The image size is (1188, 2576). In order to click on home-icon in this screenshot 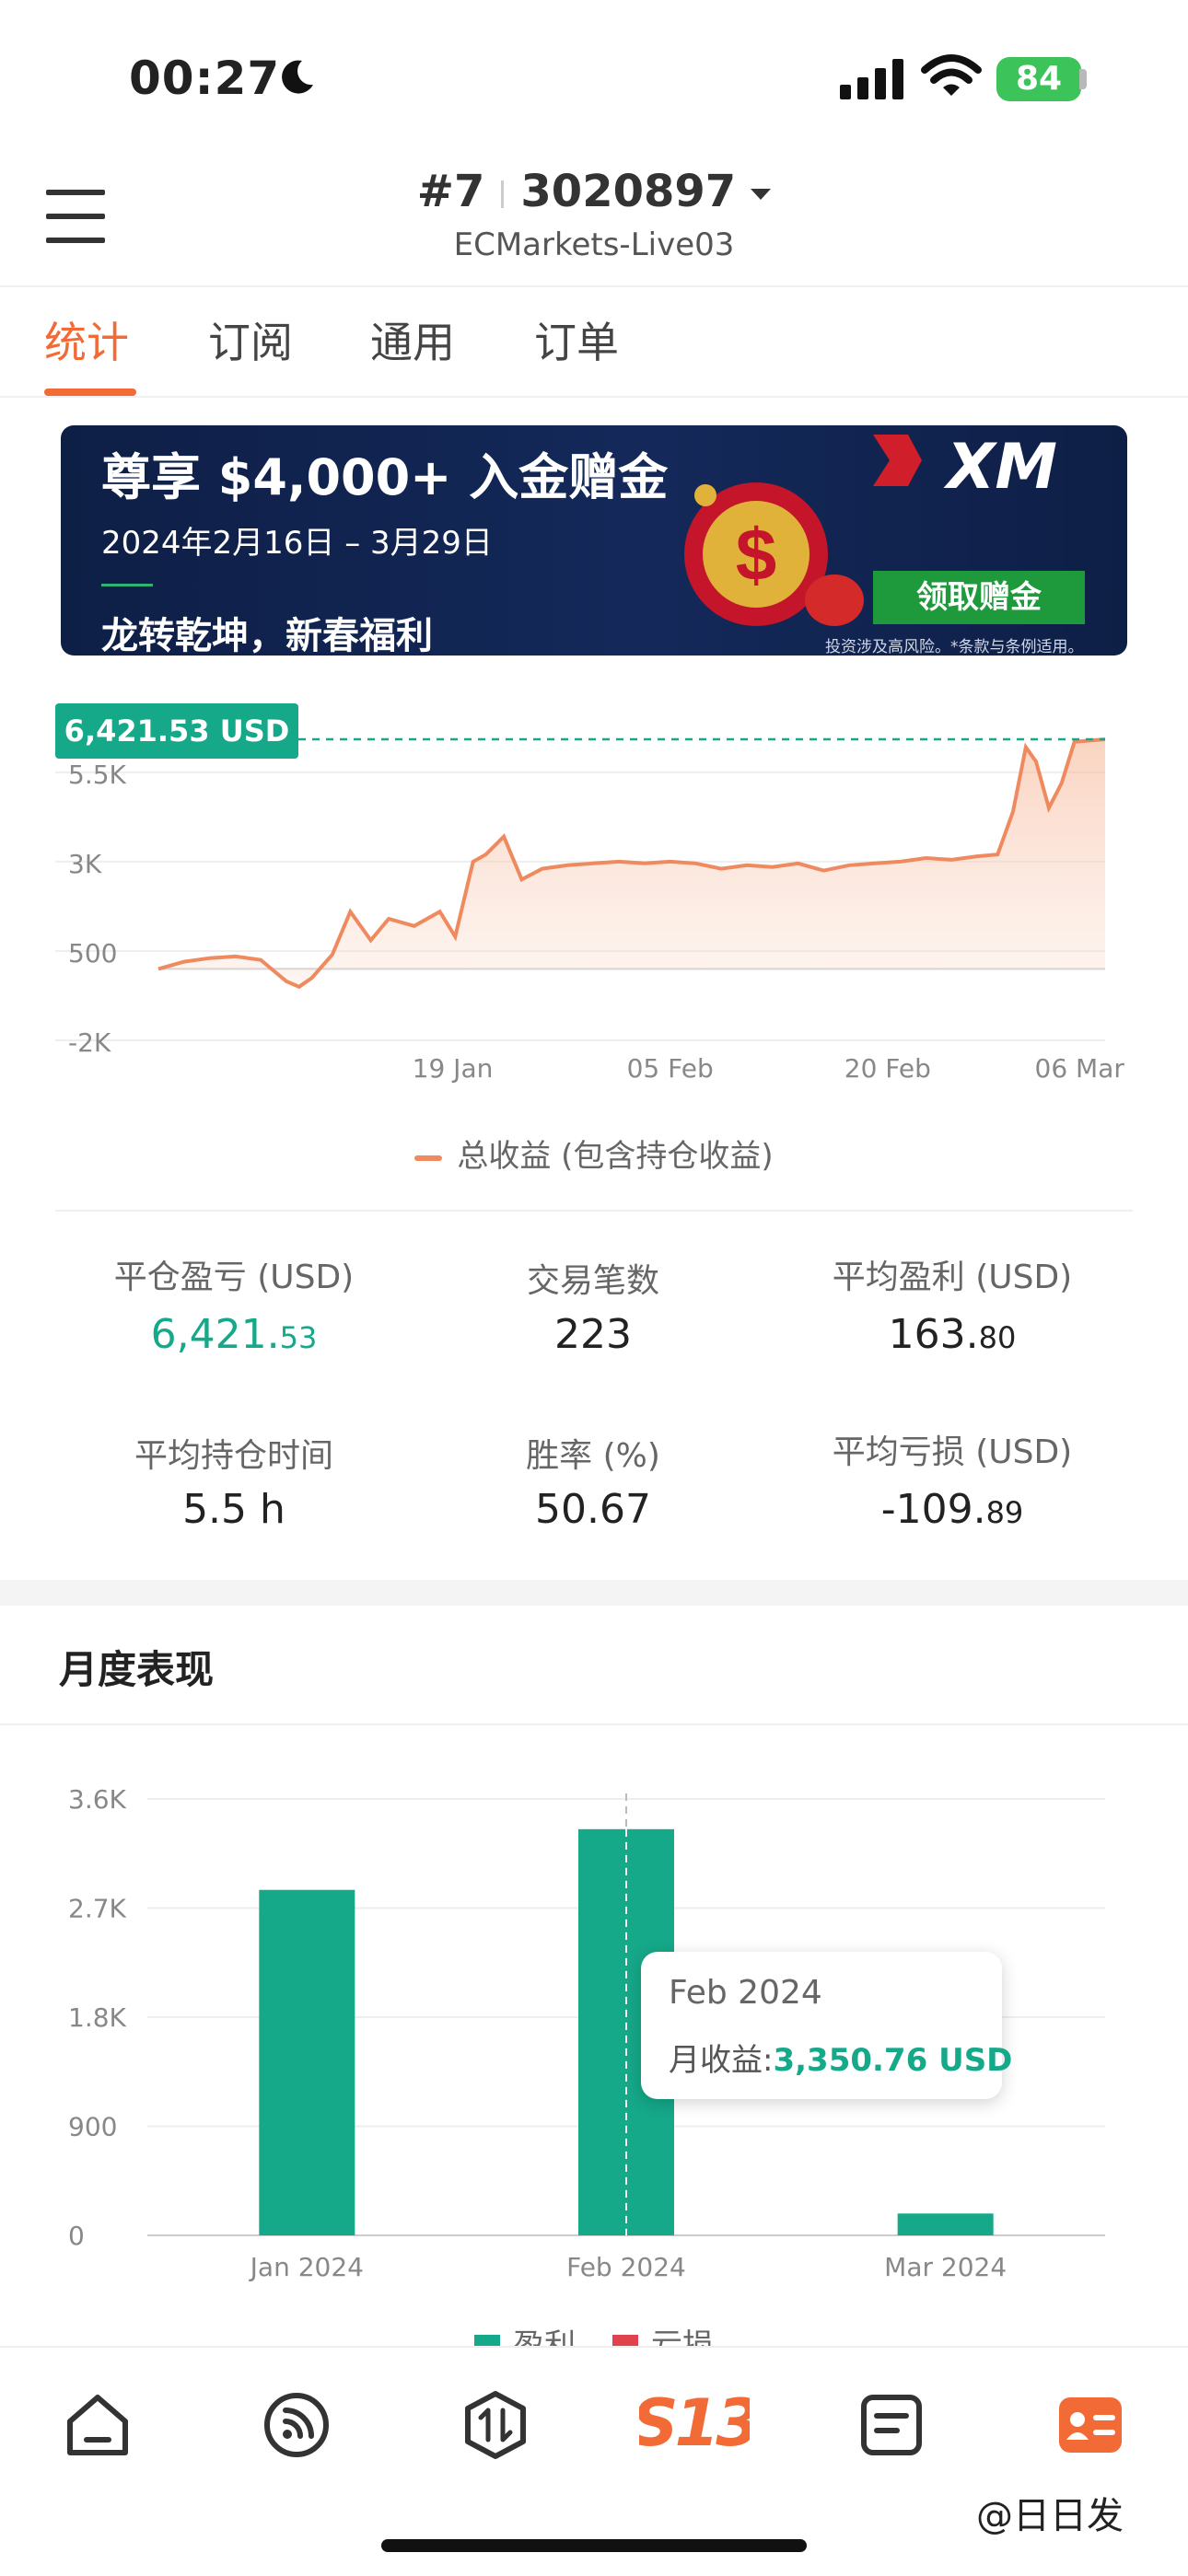, I will do `click(97, 2425)`.